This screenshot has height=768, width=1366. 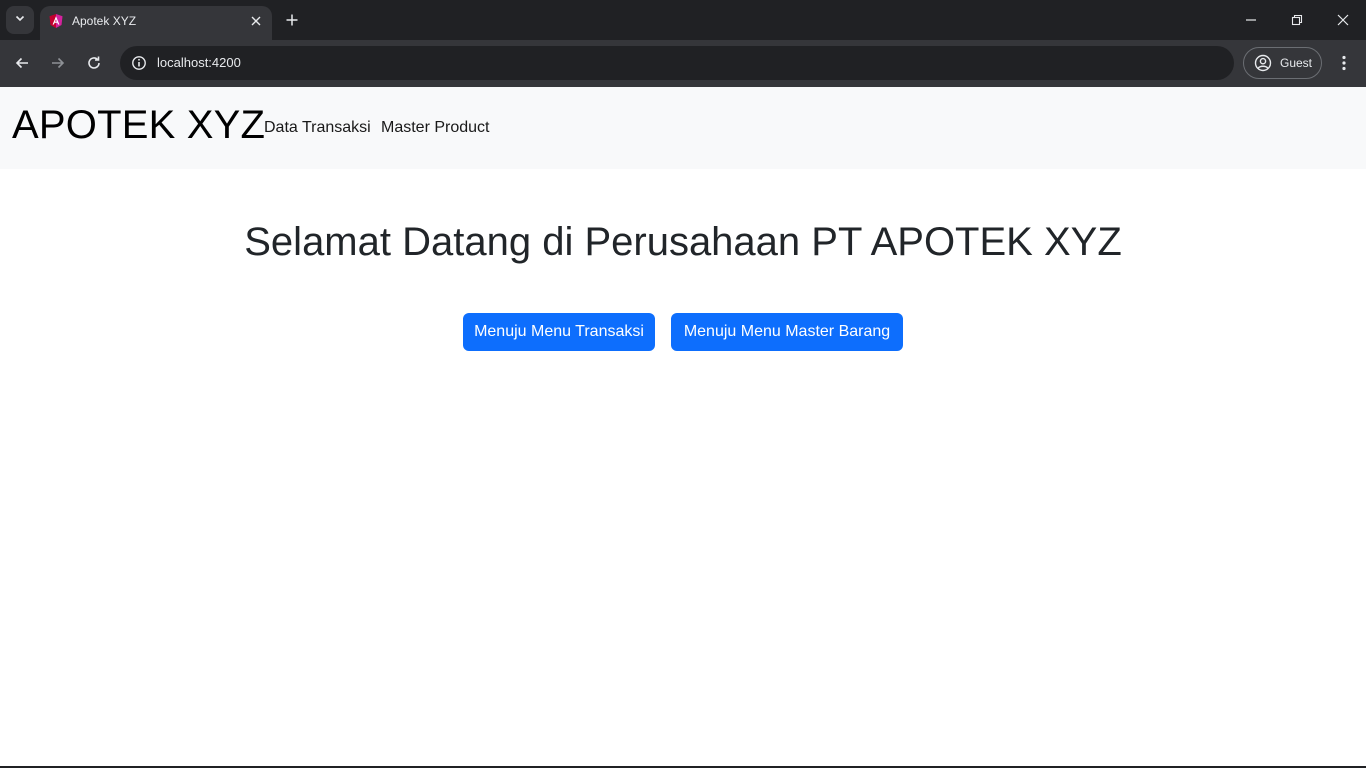 What do you see at coordinates (683, 128) in the screenshot?
I see `navbar: APOTEK XYZ Data Transaksi Master Product` at bounding box center [683, 128].